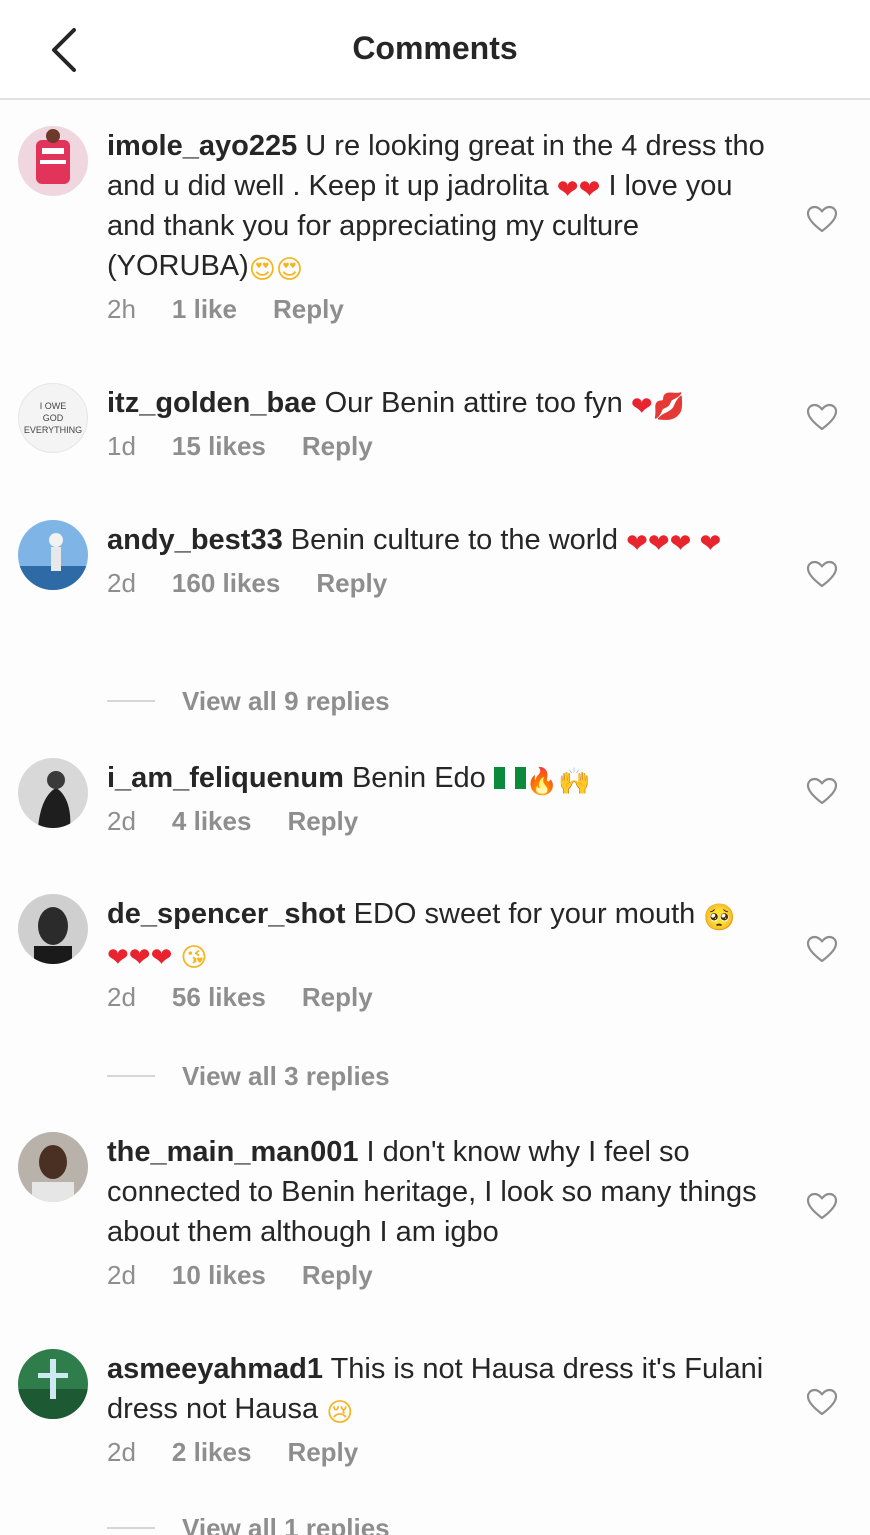  Describe the element at coordinates (226, 914) in the screenshot. I see `comment-username: de_spencer_shot` at that location.